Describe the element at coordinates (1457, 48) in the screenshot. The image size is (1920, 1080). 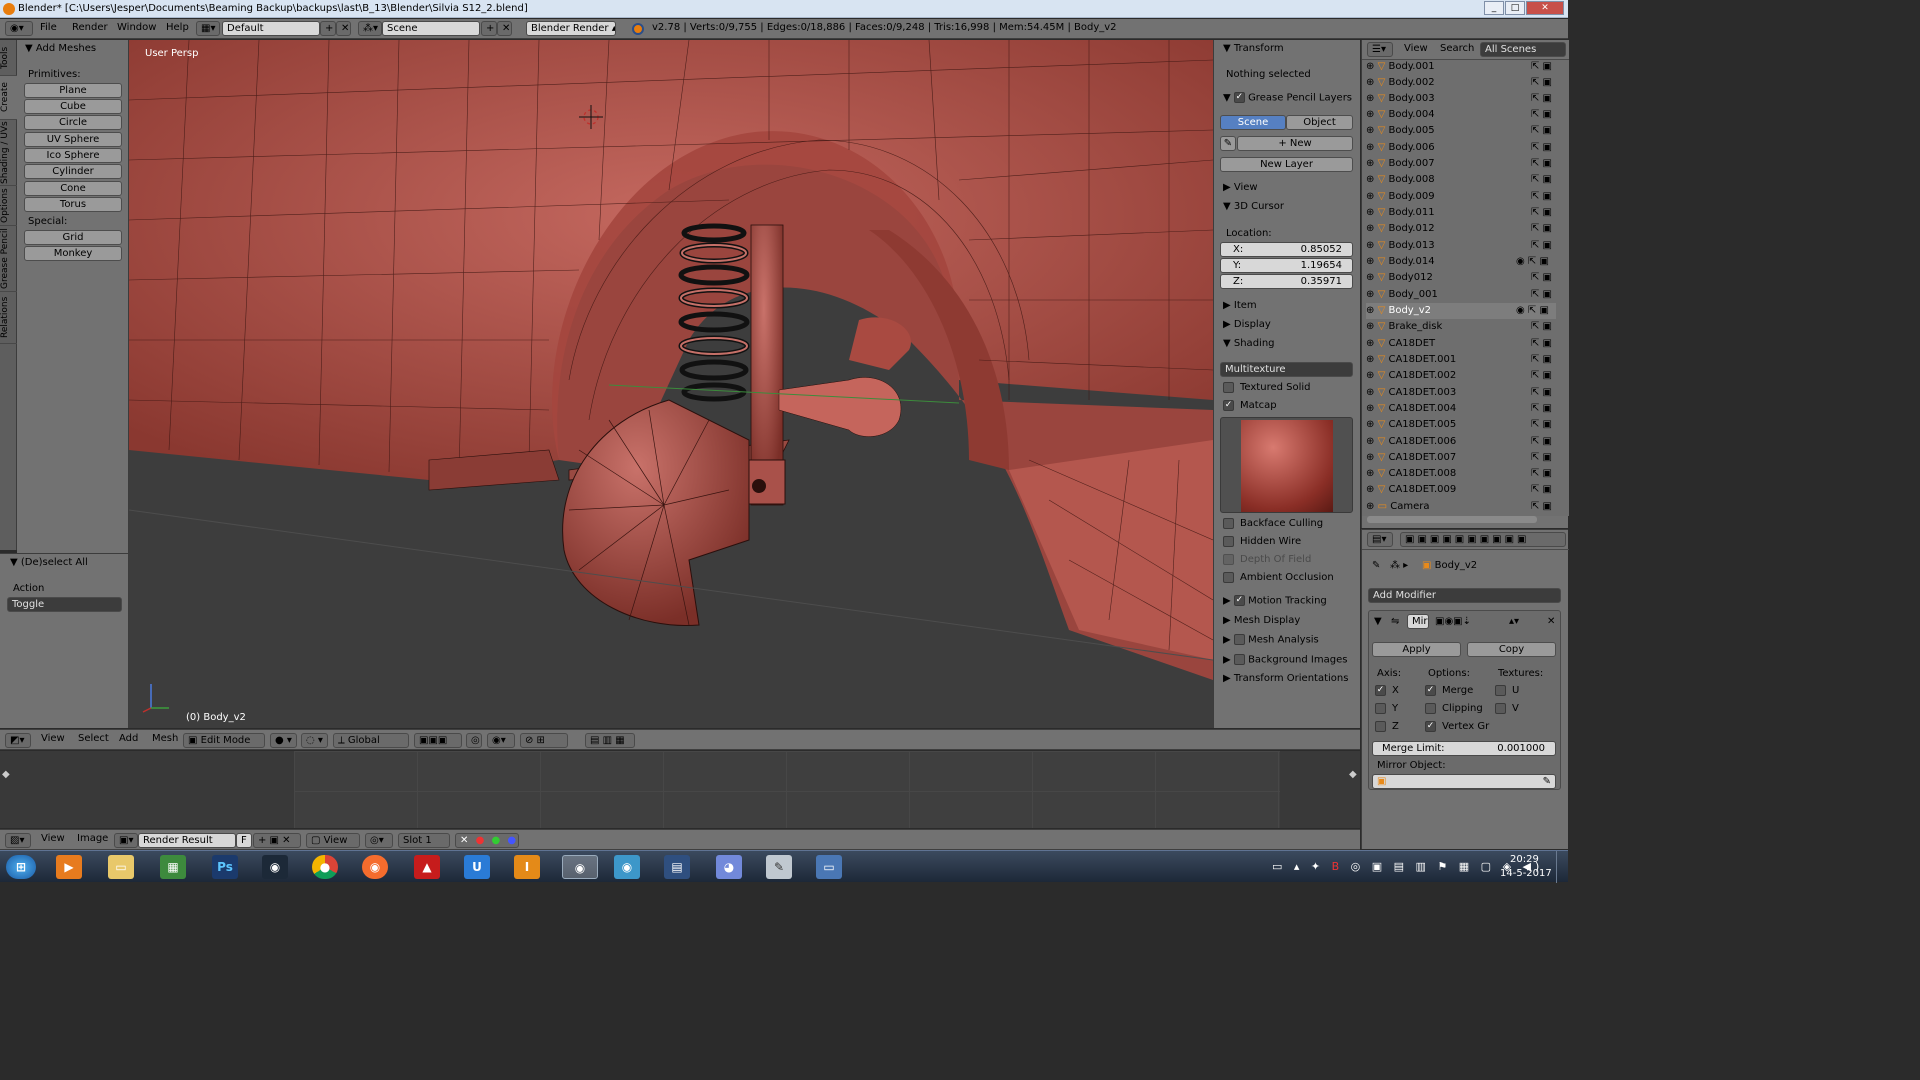
I see `outliner-search-menu: Search` at that location.